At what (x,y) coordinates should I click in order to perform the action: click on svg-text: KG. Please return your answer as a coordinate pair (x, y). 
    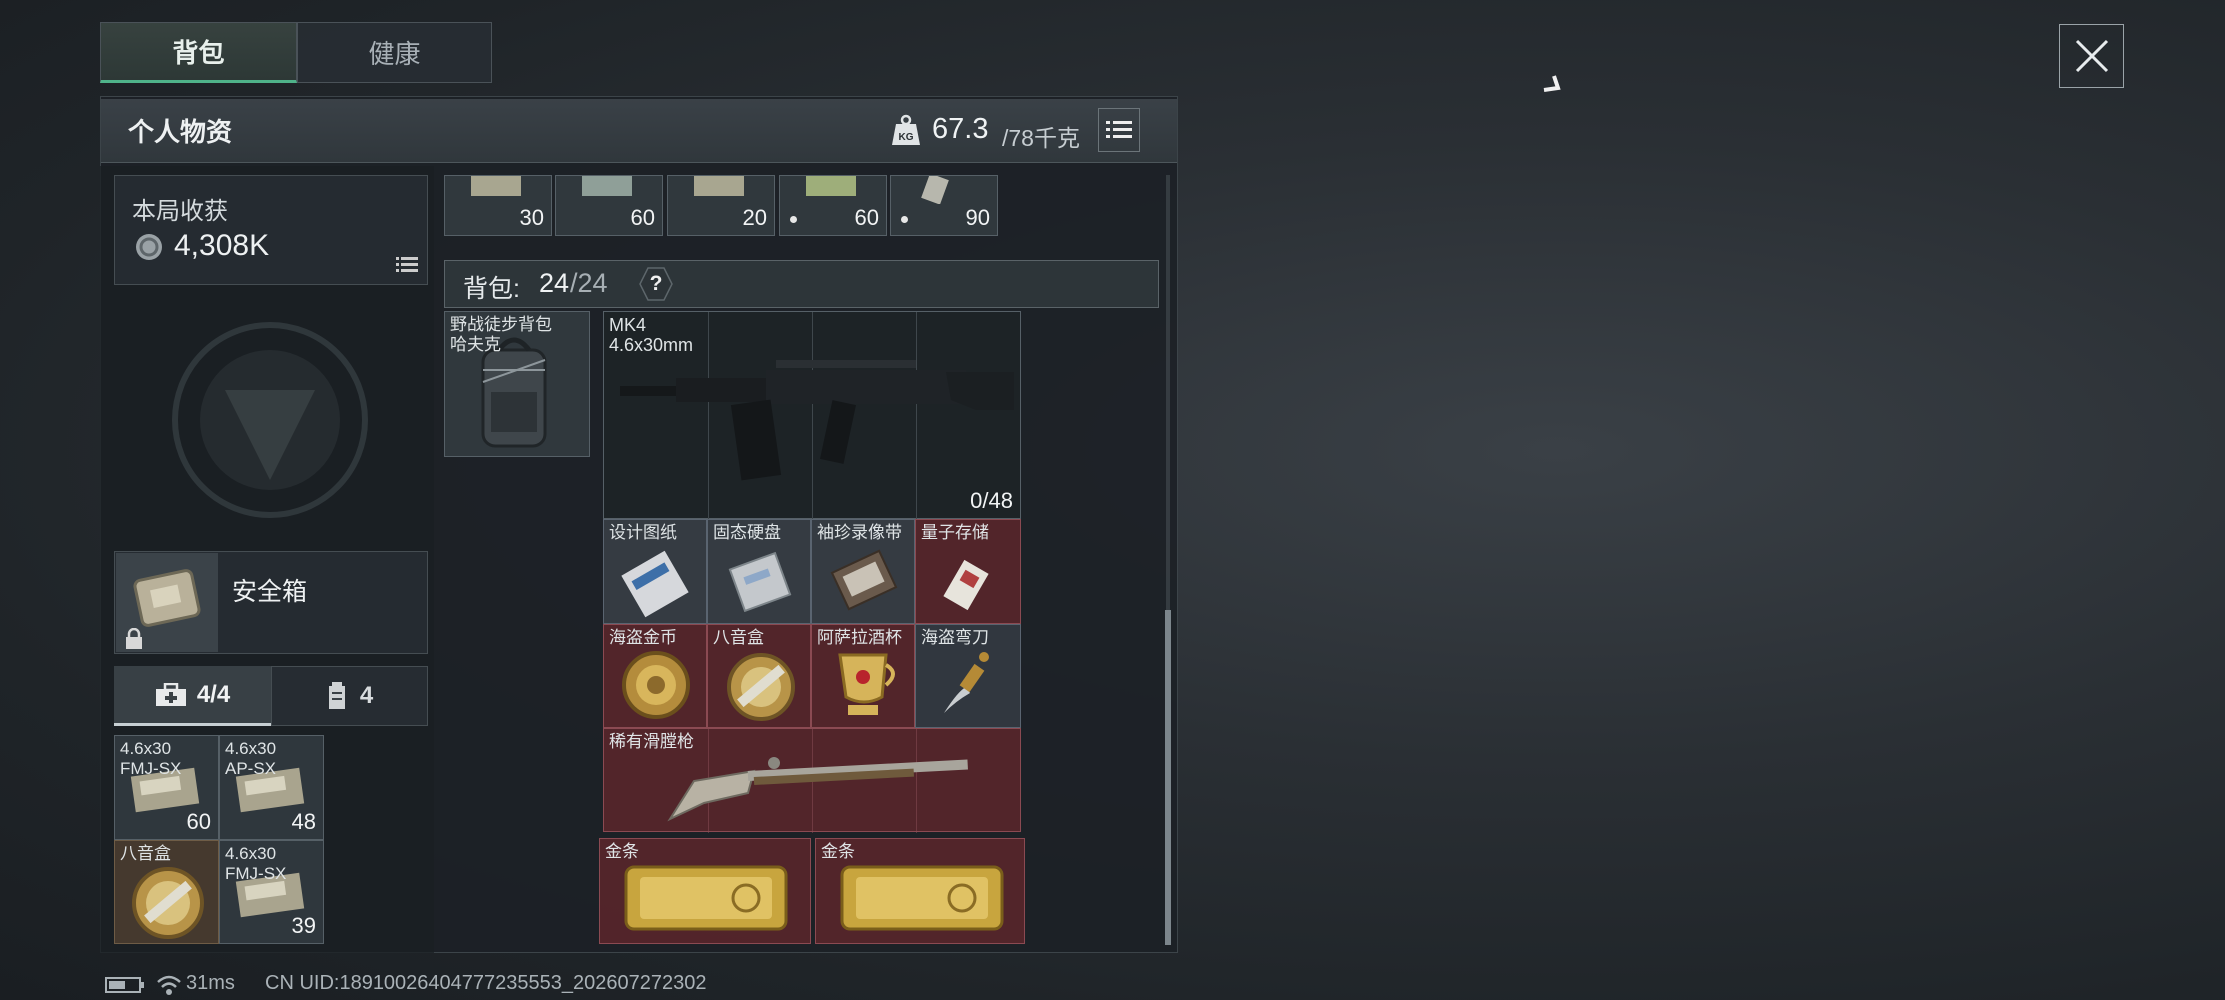
    Looking at the image, I should click on (906, 137).